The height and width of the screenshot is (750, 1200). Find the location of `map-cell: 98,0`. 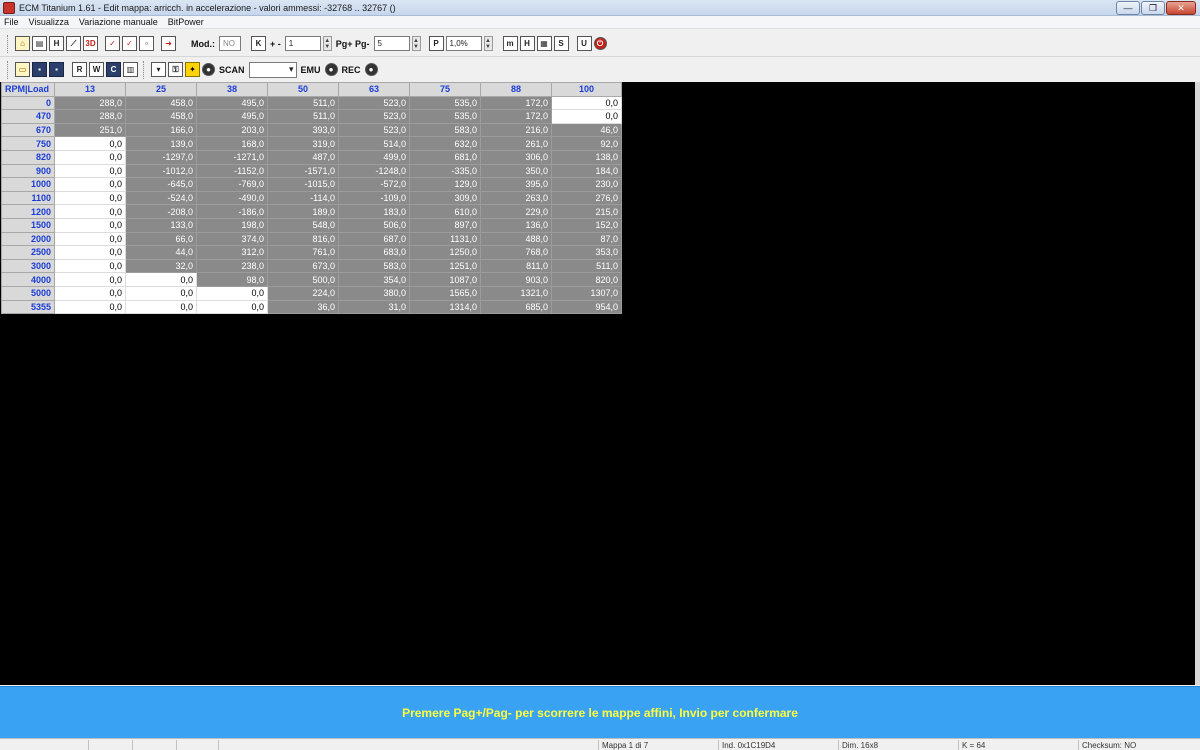

map-cell: 98,0 is located at coordinates (232, 279).